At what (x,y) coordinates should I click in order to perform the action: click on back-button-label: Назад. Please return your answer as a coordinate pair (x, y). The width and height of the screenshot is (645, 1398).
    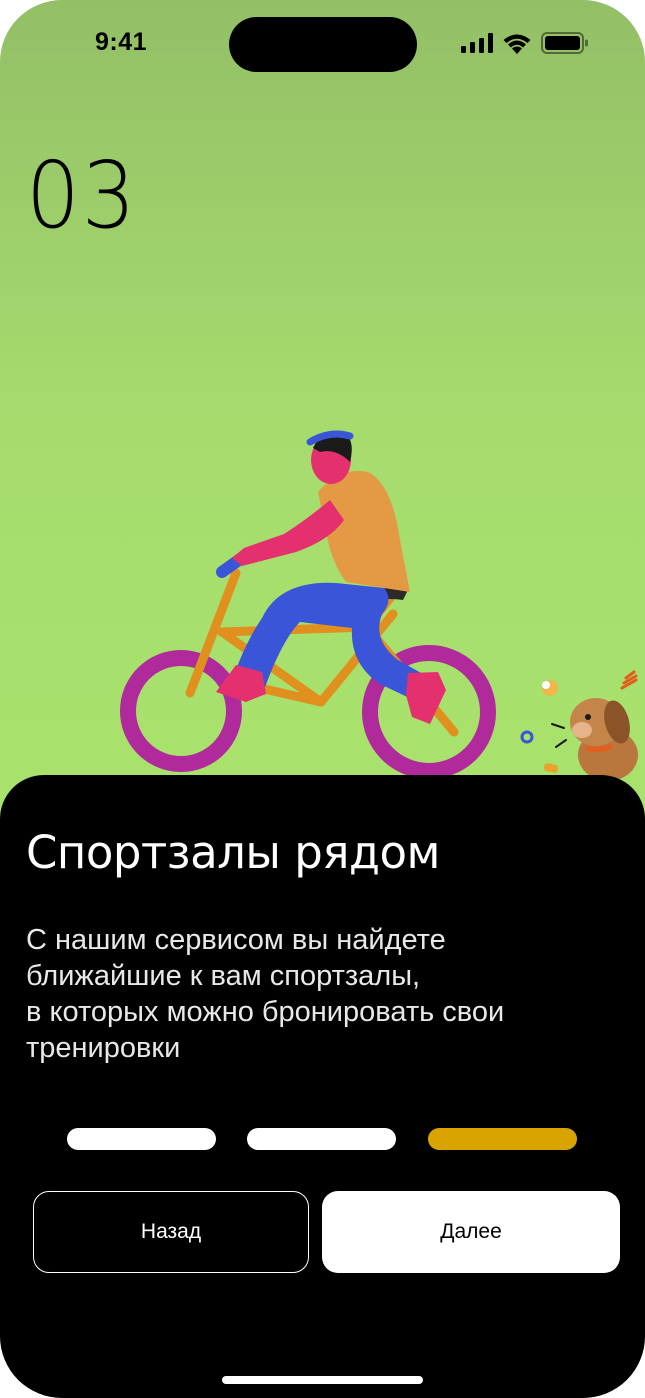
    Looking at the image, I should click on (171, 1231).